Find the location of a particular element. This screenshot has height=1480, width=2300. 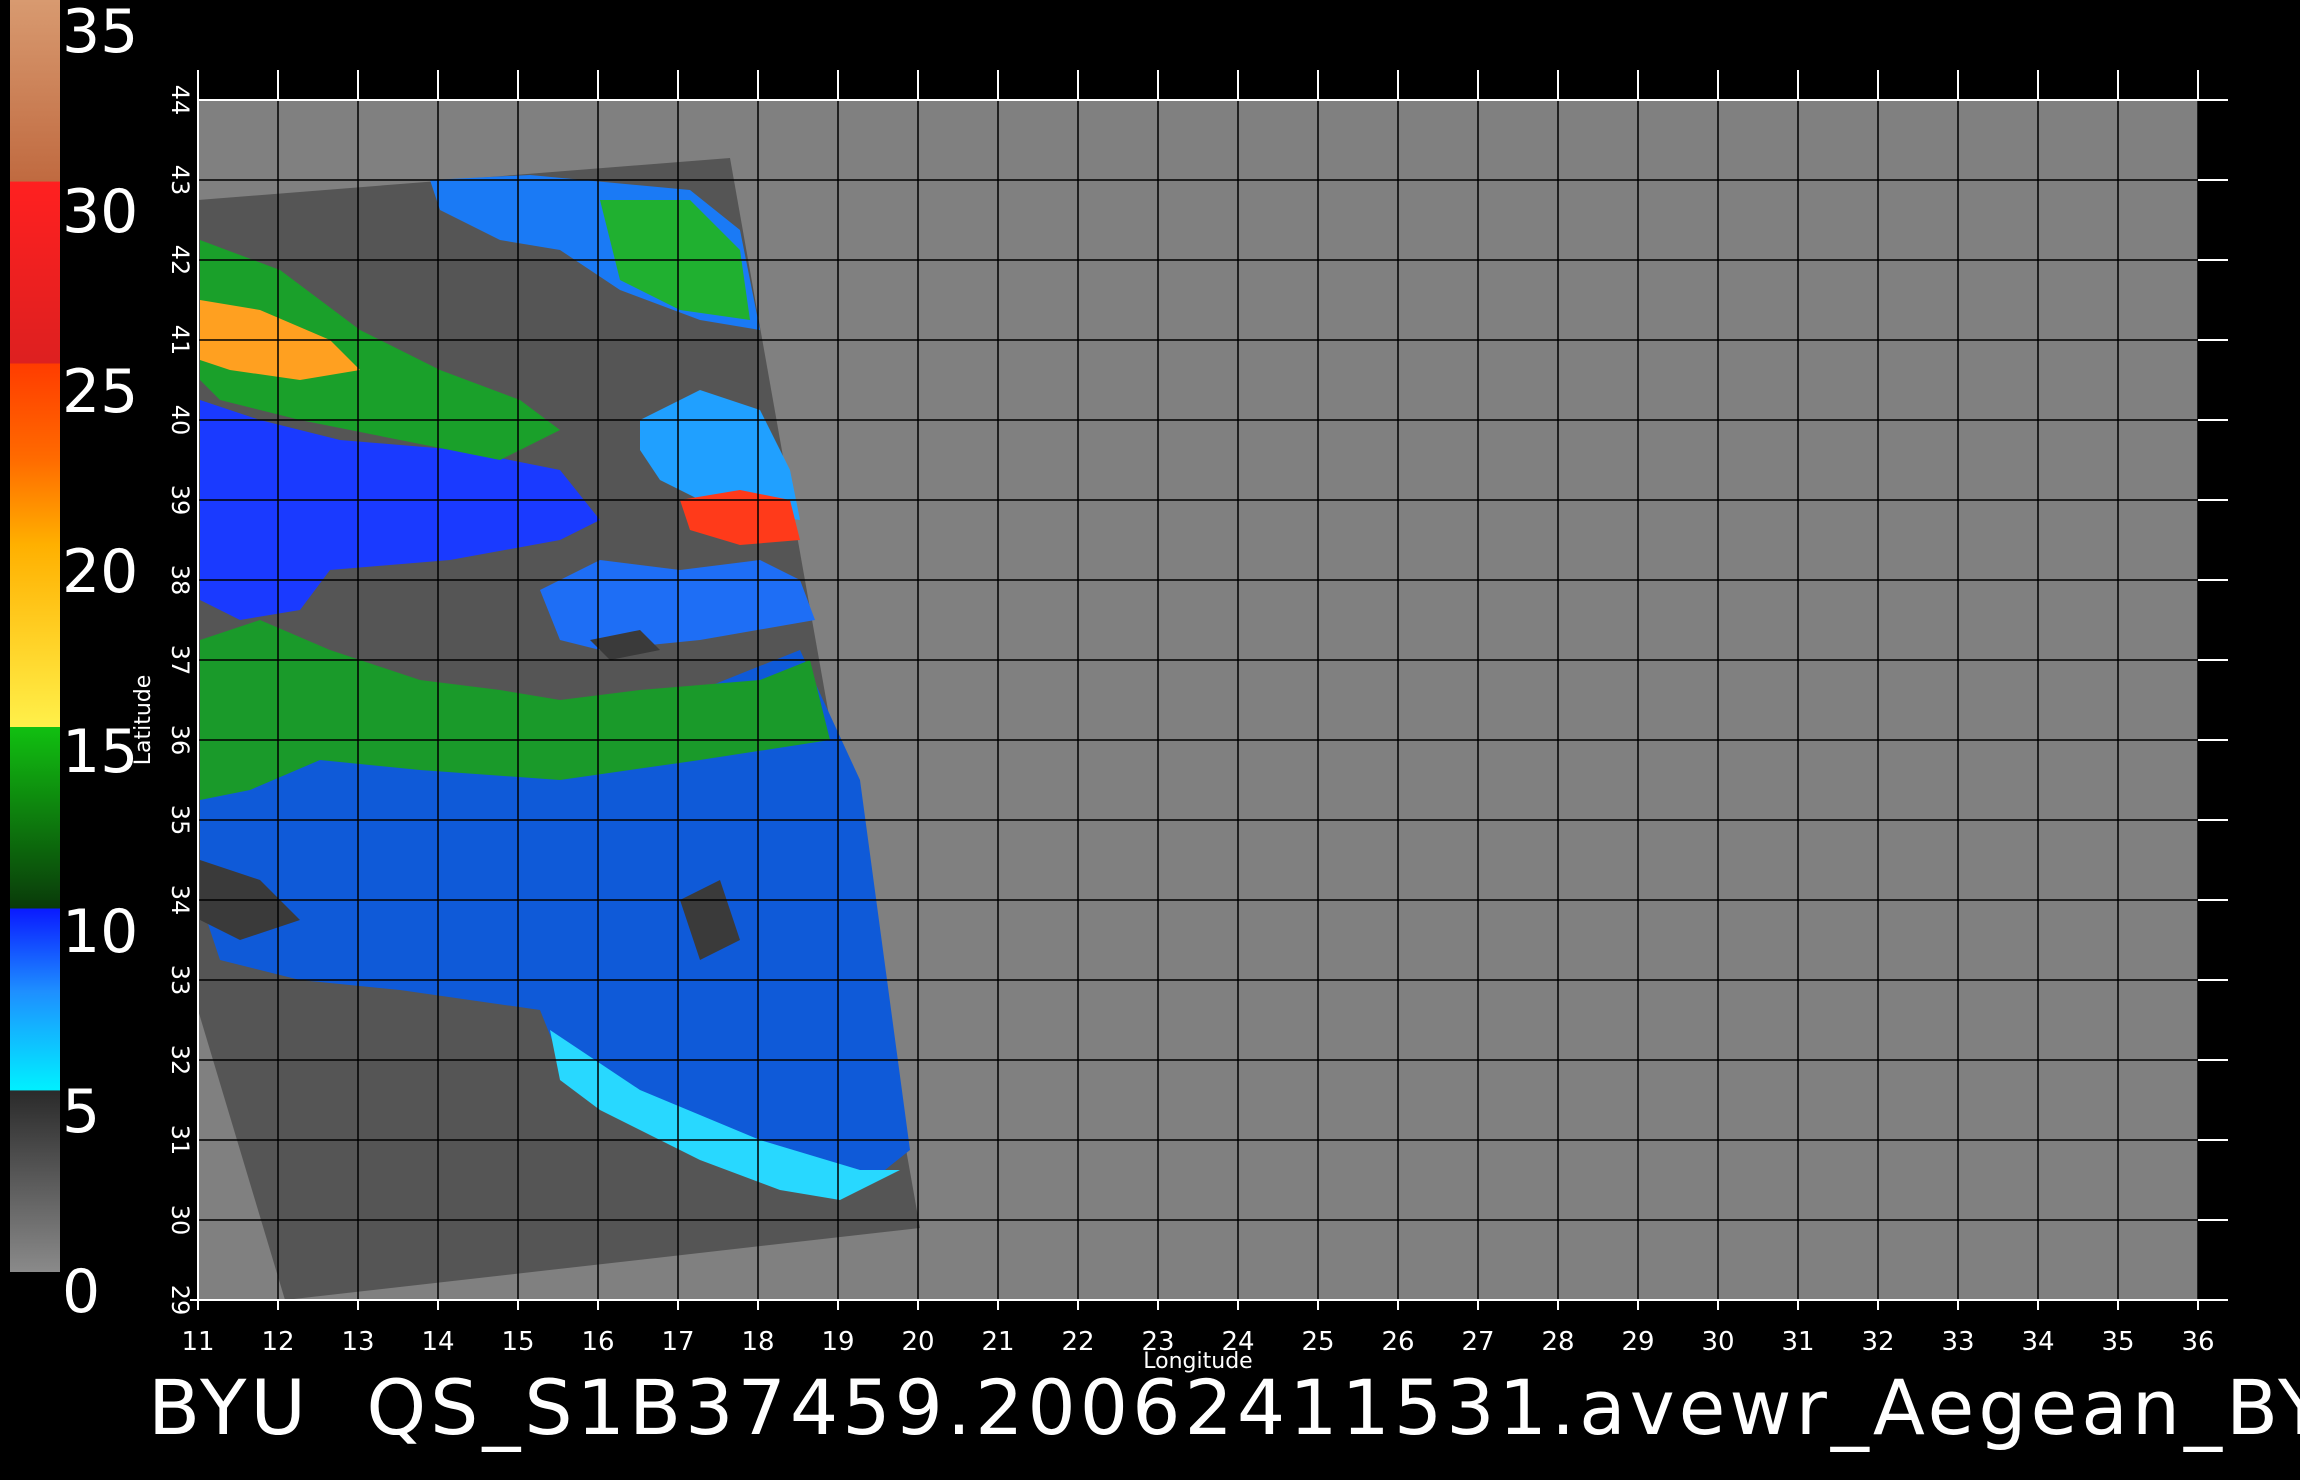

latitude-tick-label: 34 is located at coordinates (180, 900).